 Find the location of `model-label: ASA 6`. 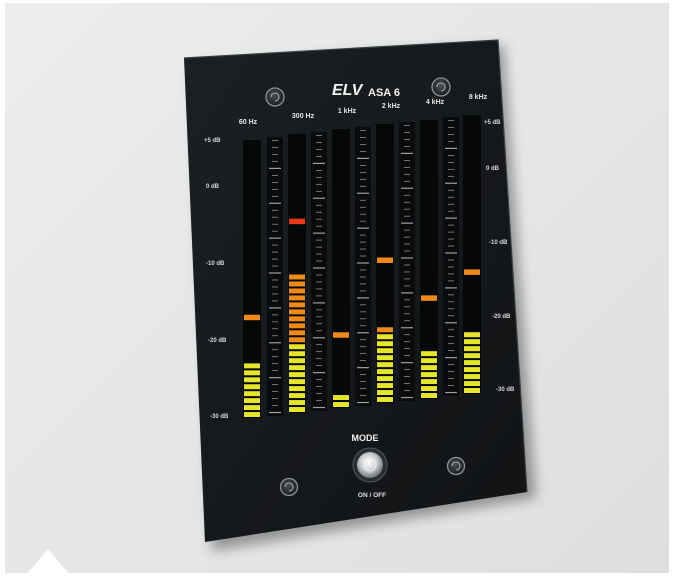

model-label: ASA 6 is located at coordinates (384, 93).